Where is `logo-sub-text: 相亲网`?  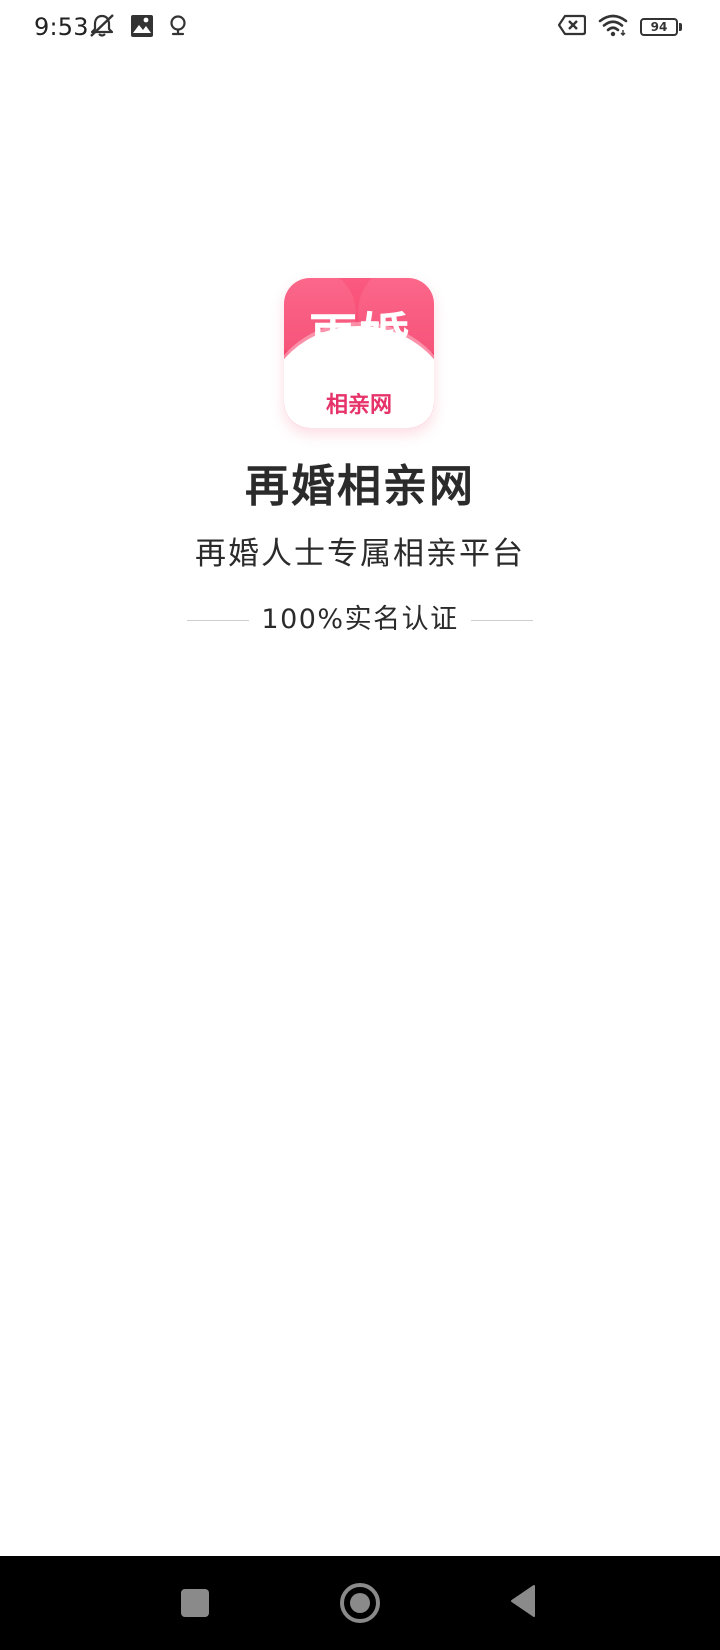
logo-sub-text: 相亲网 is located at coordinates (358, 405).